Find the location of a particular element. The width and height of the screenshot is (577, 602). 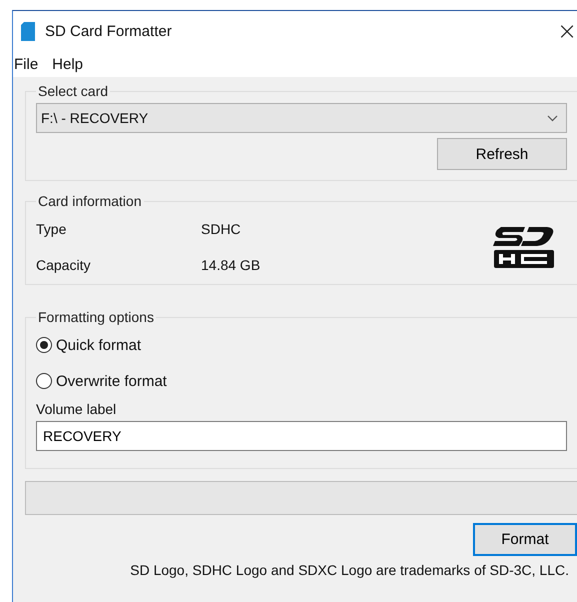

window-title: SD Card Formatter is located at coordinates (108, 31).